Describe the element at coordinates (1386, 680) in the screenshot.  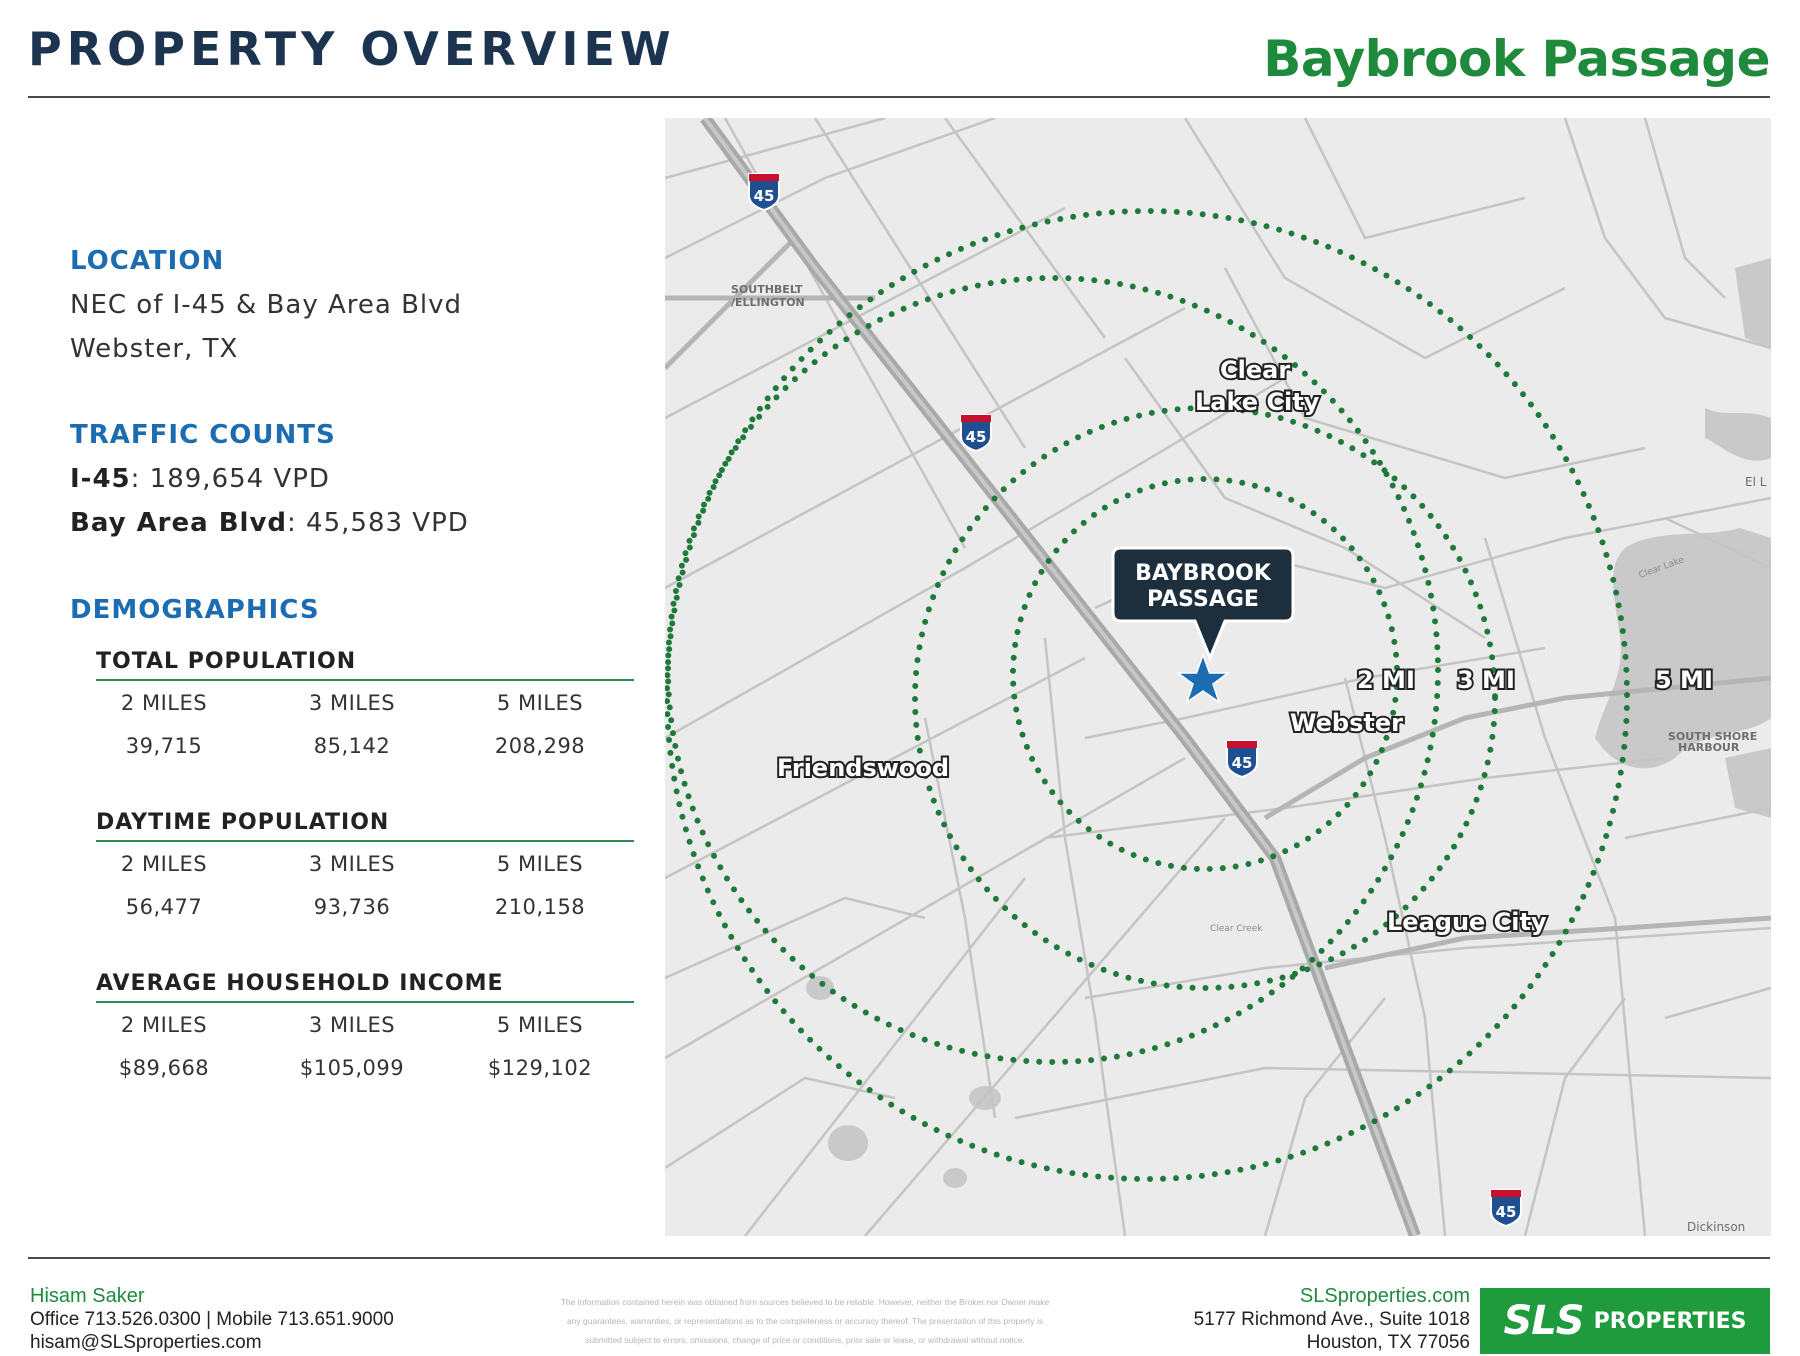
I see `ring-label-2-mi: 2 MI` at that location.